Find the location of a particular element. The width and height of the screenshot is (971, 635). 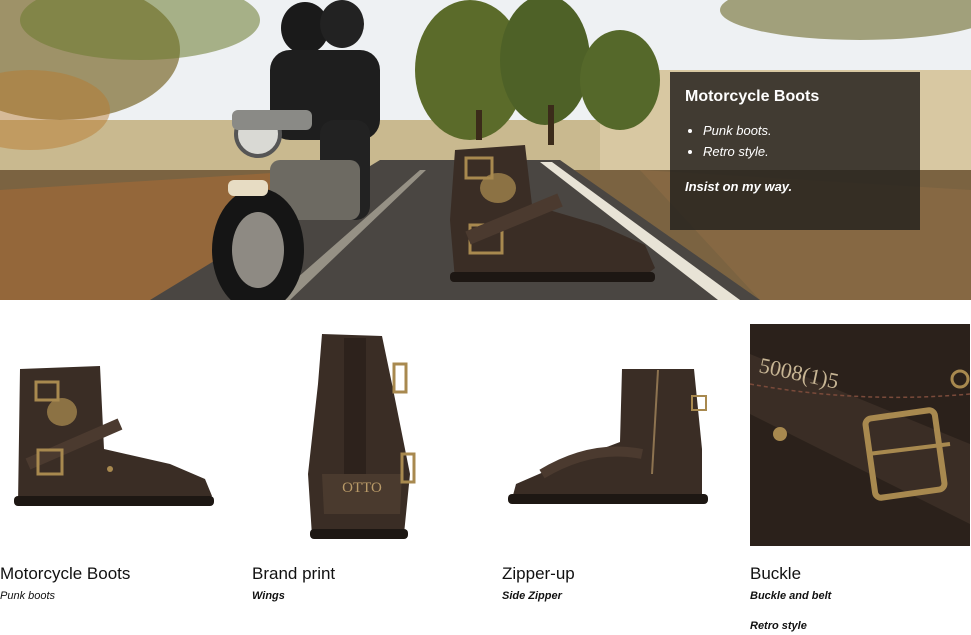

feature-tagline: Insist on my way. is located at coordinates (739, 186).